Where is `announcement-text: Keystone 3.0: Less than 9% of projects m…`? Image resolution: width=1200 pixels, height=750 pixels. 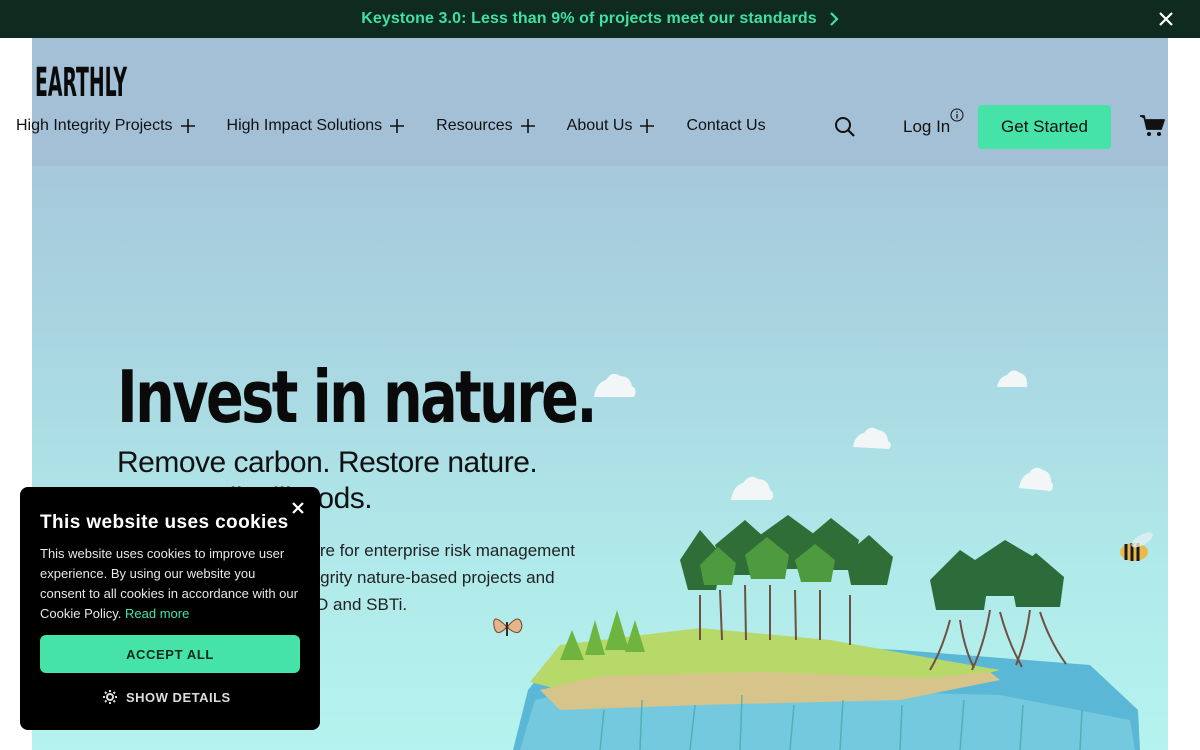
announcement-text: Keystone 3.0: Less than 9% of projects m… is located at coordinates (589, 19).